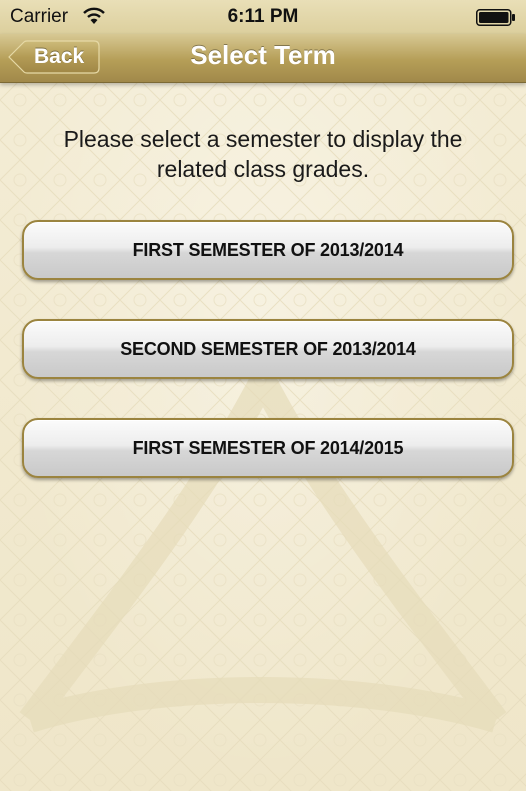 This screenshot has height=791, width=526. I want to click on status-bar: Carrier 6:11 PM, so click(263, 17).